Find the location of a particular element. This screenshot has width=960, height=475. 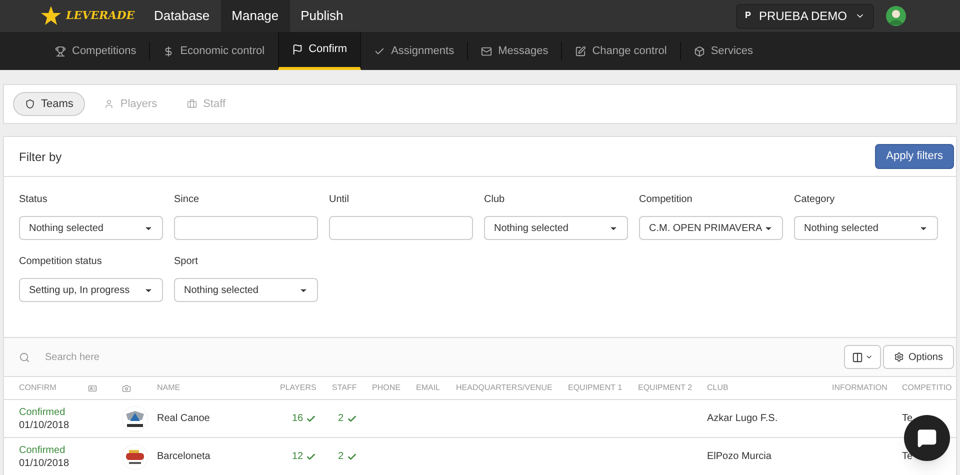

team-name: Real Canoe is located at coordinates (183, 419).